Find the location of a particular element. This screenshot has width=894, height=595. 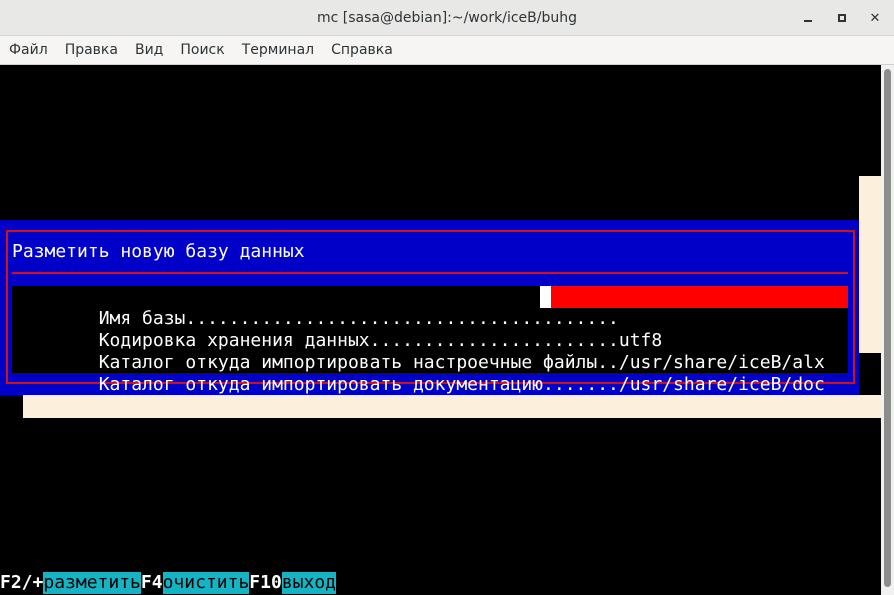

window-title: mc [sasa@debian]:~/work/iceB/buhg is located at coordinates (447, 18).